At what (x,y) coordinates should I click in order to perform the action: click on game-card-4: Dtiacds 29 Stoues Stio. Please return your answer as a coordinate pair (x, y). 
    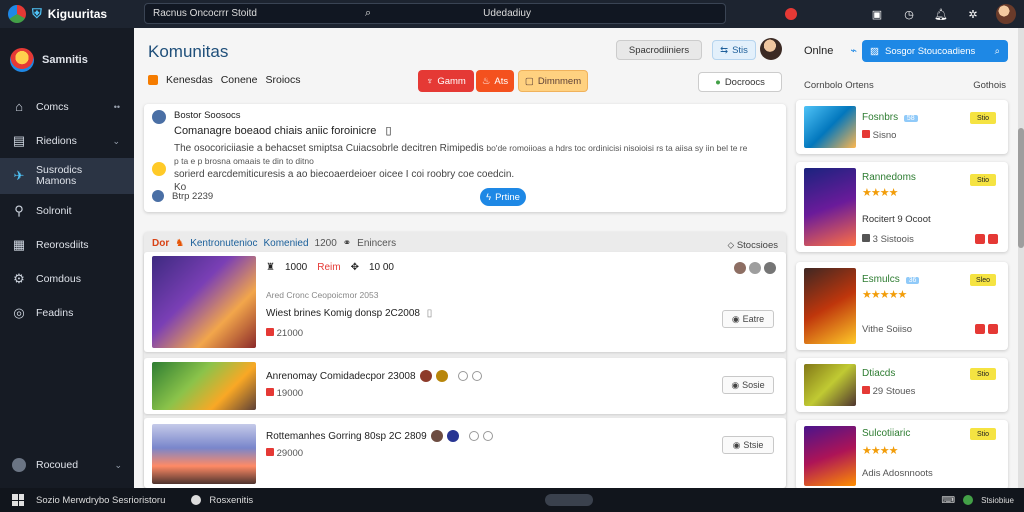
    Looking at the image, I should click on (902, 385).